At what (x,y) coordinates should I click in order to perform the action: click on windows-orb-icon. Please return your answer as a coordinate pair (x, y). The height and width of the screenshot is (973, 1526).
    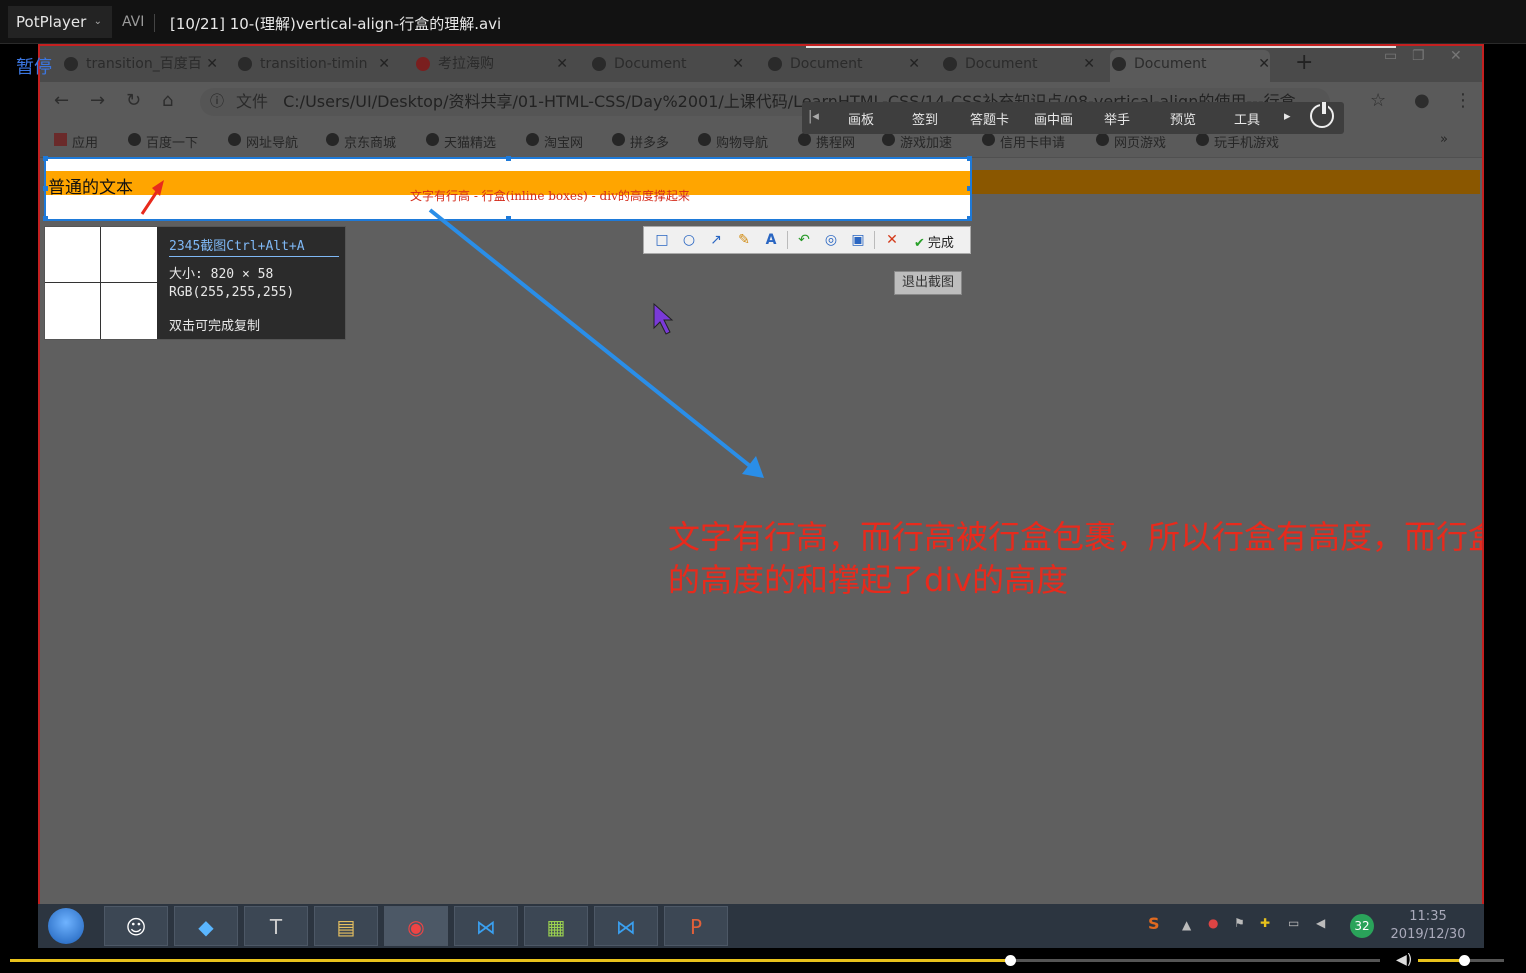
    Looking at the image, I should click on (66, 926).